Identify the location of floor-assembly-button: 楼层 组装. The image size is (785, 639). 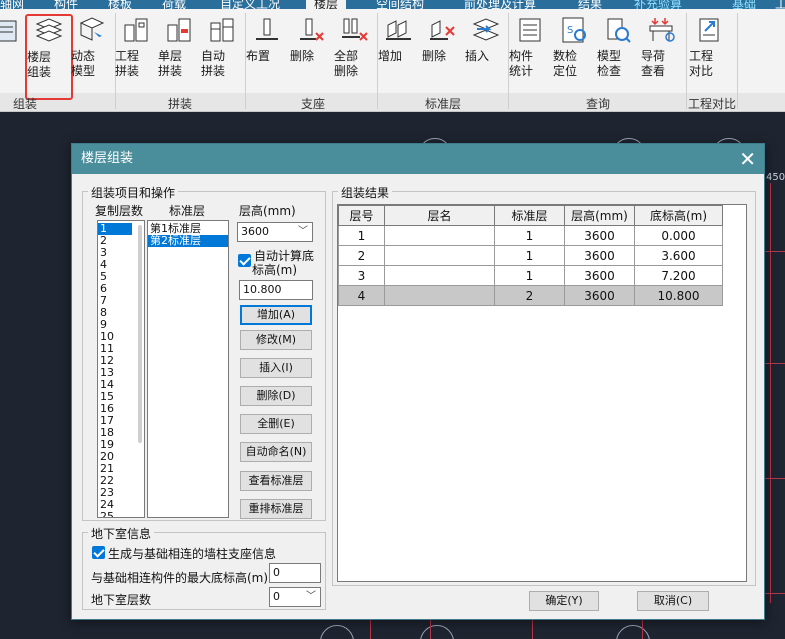
(49, 57).